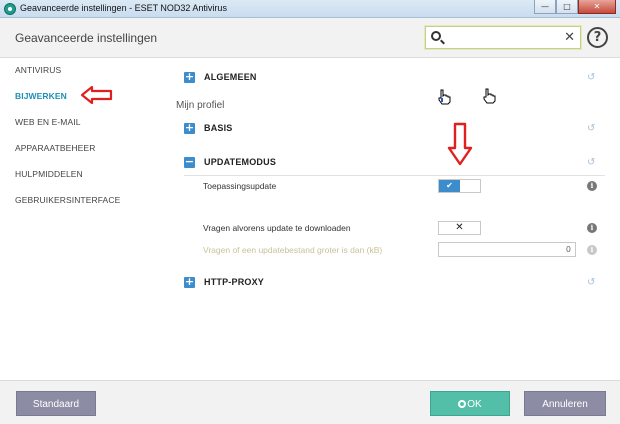 This screenshot has width=620, height=424. What do you see at coordinates (240, 186) in the screenshot?
I see `app-update-label: Toepassingsupdate` at bounding box center [240, 186].